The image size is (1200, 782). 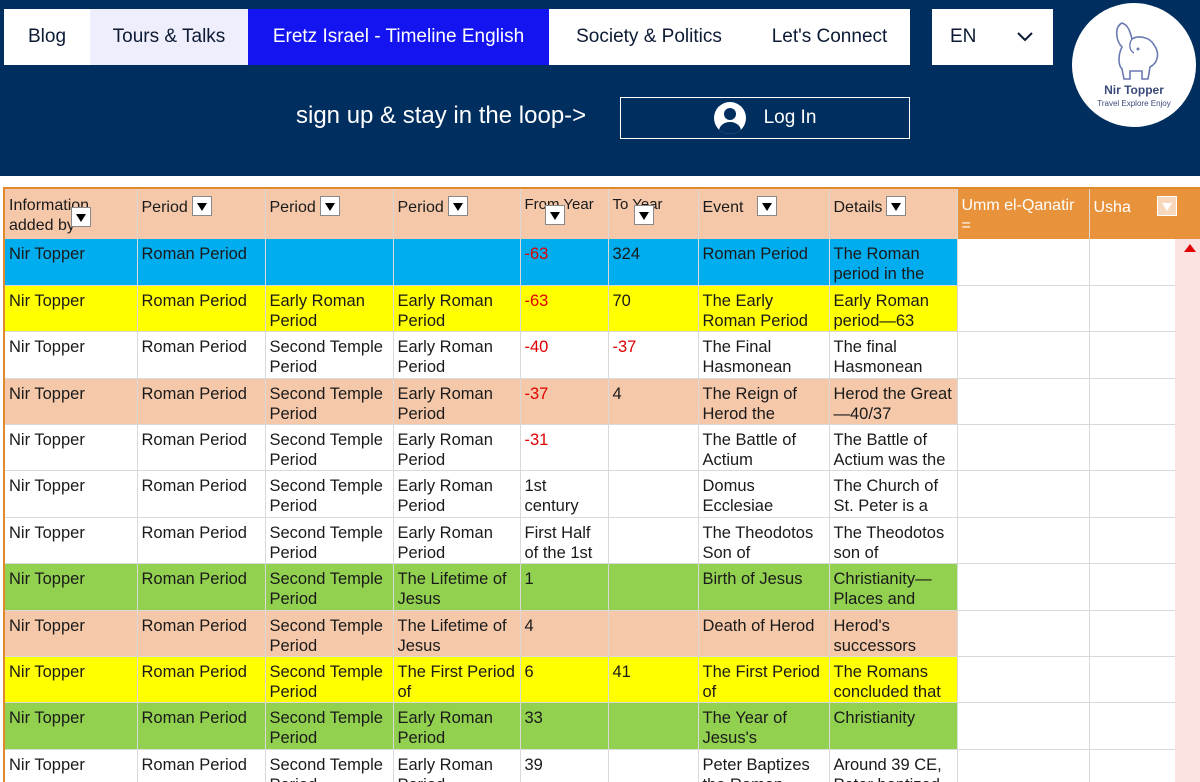 I want to click on cell-from-year: -37, so click(x=564, y=402).